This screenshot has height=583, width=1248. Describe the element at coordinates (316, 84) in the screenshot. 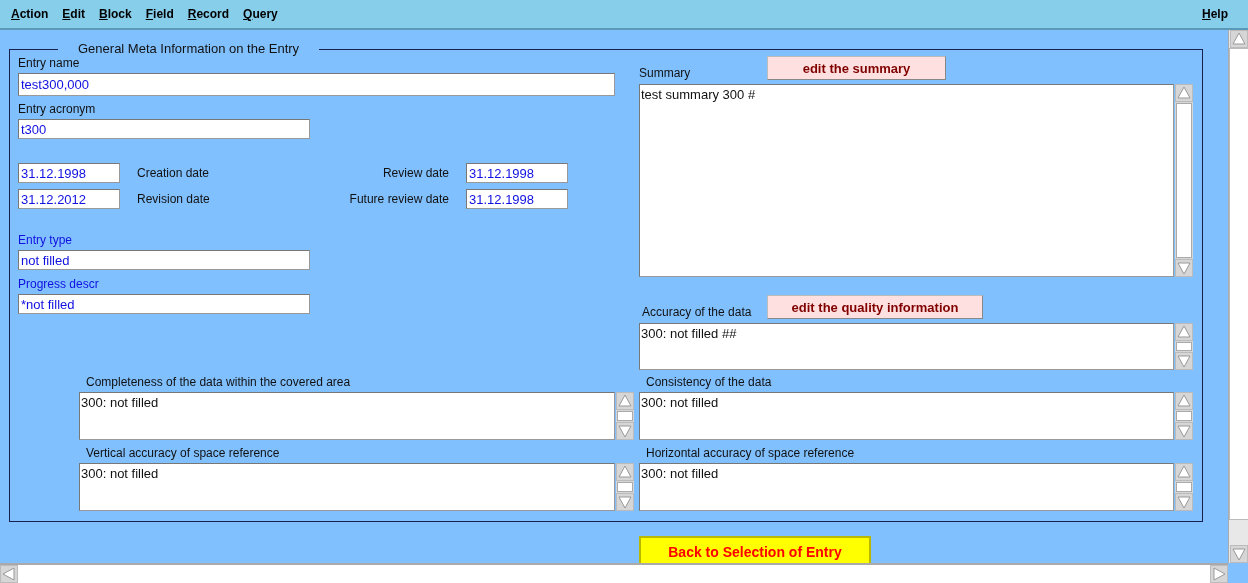

I see `entry-name-field: test300,000` at that location.